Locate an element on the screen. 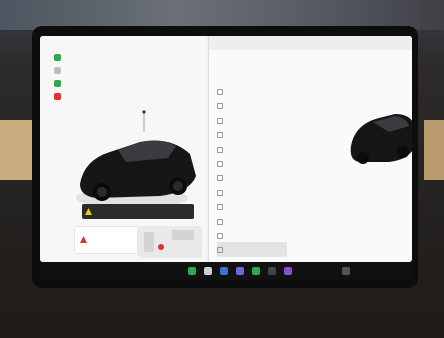 The width and height of the screenshot is (444, 338). detail-panel is located at coordinates (347, 175).